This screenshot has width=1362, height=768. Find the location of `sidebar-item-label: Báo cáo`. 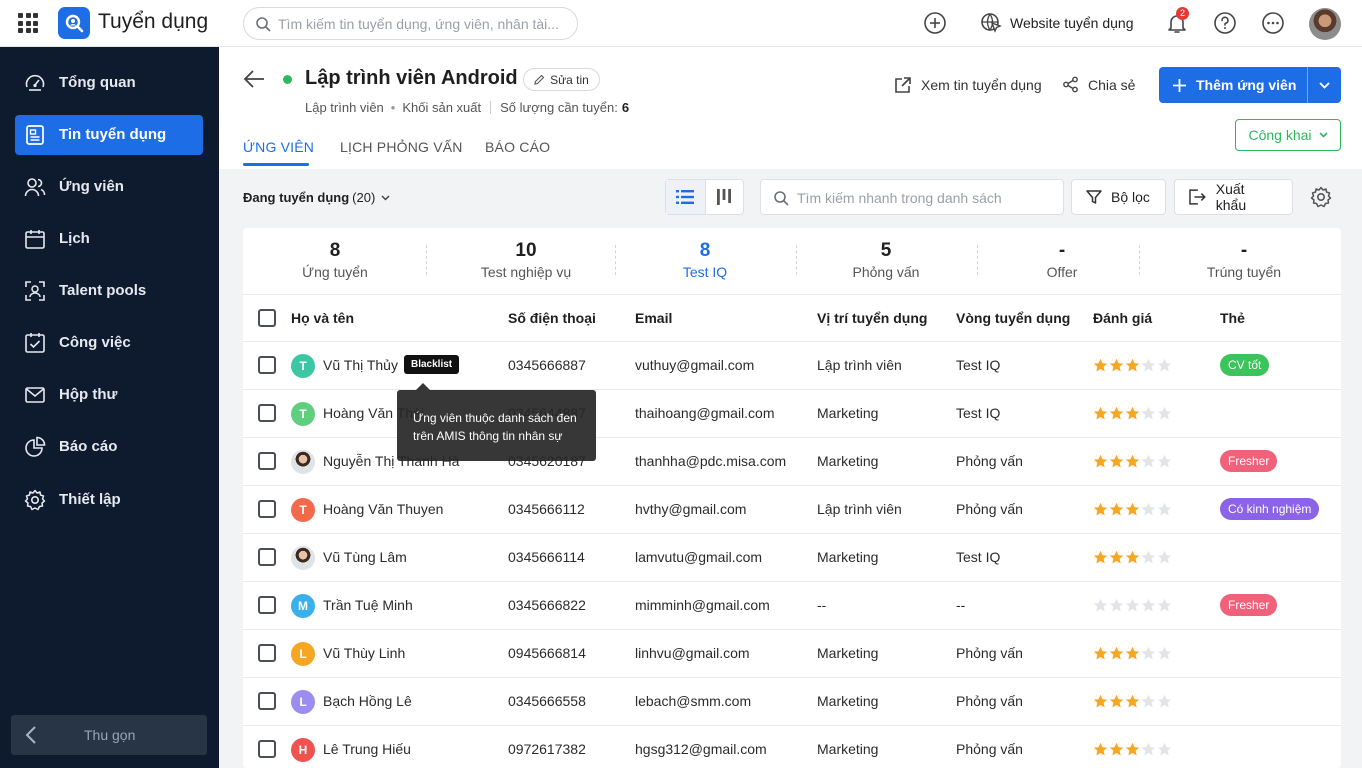

sidebar-item-label: Báo cáo is located at coordinates (88, 446).